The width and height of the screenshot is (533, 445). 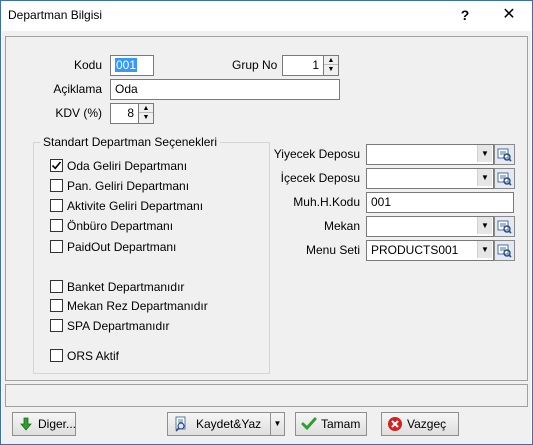 What do you see at coordinates (229, 424) in the screenshot?
I see `kaydet-yaz-label: Kaydet&Yaz` at bounding box center [229, 424].